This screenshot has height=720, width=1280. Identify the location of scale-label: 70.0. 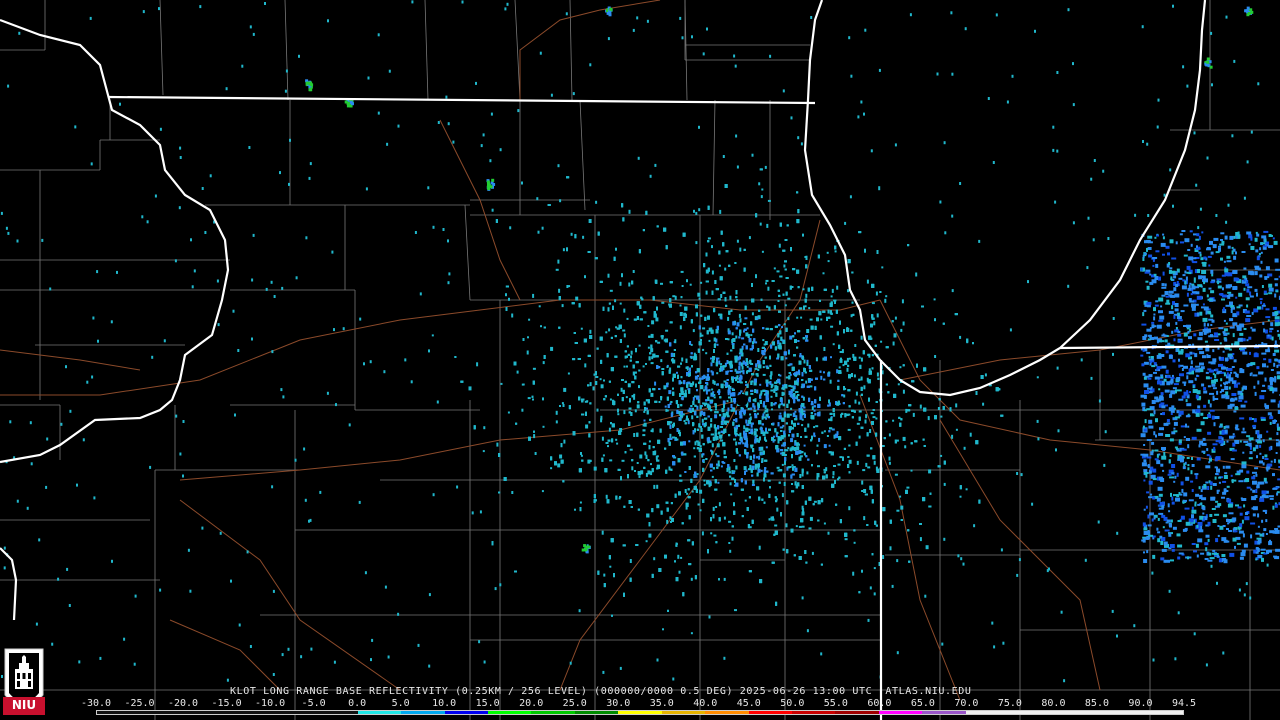
(966, 703).